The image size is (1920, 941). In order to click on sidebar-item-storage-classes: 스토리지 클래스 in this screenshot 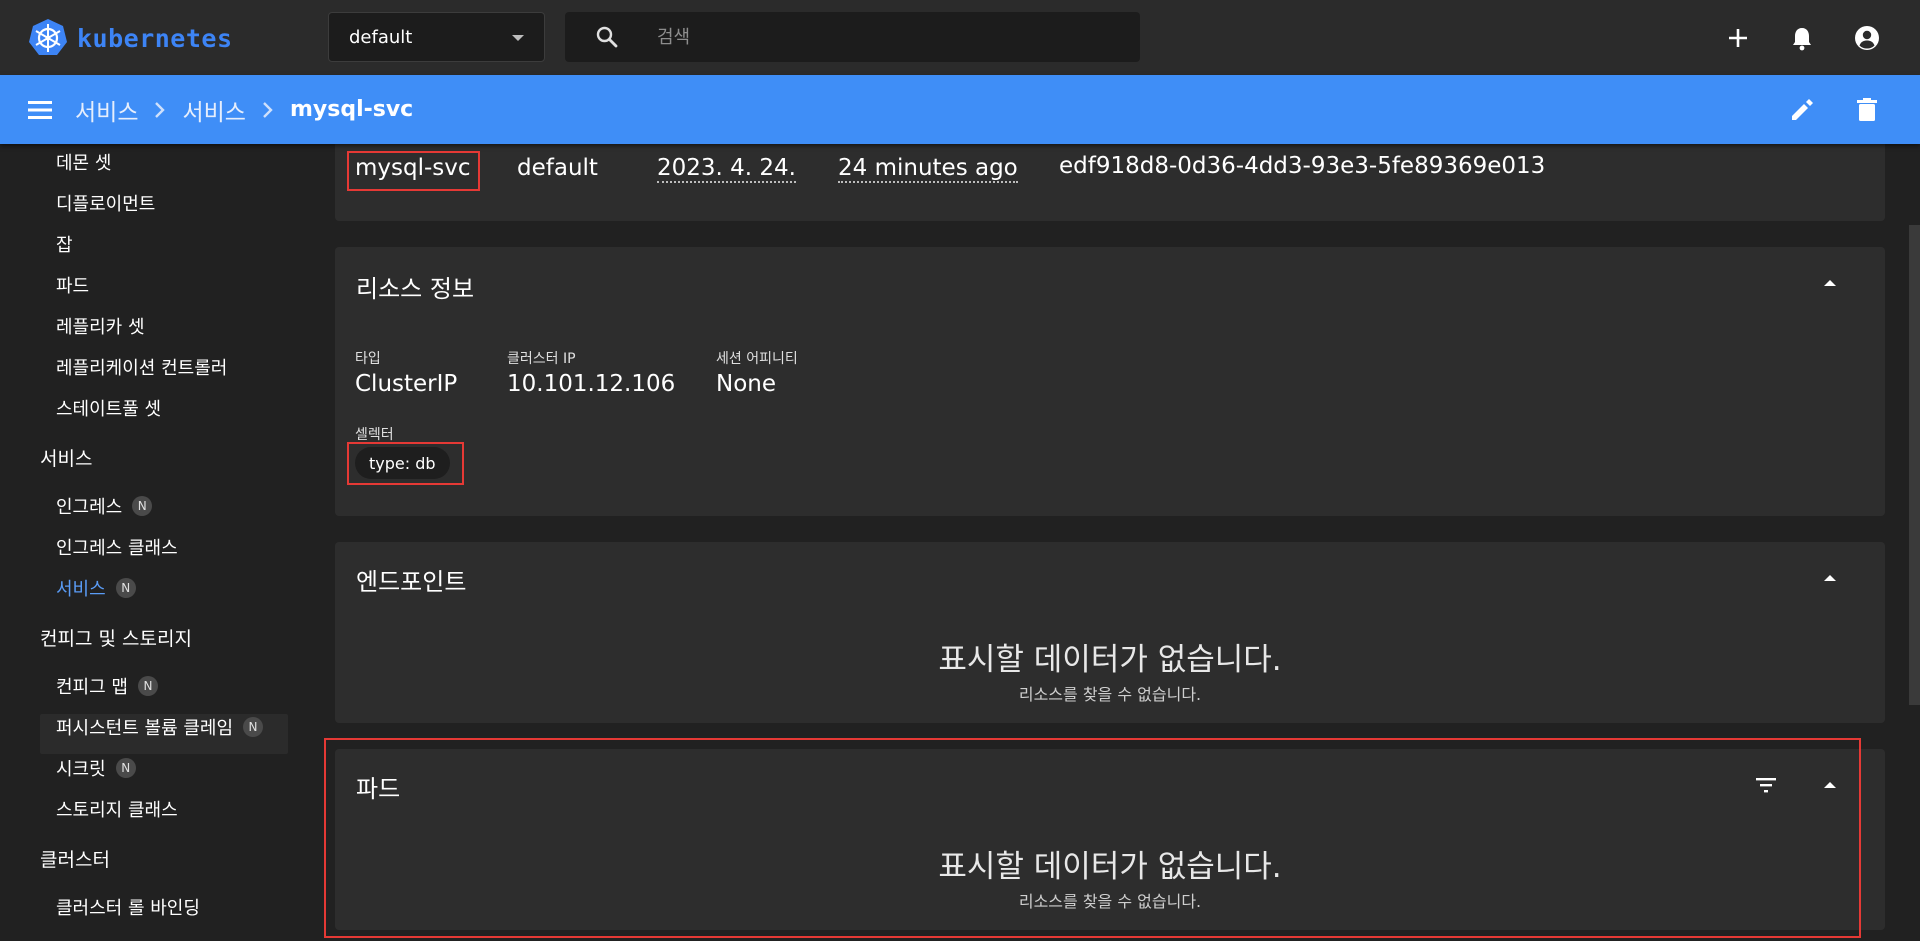, I will do `click(117, 809)`.